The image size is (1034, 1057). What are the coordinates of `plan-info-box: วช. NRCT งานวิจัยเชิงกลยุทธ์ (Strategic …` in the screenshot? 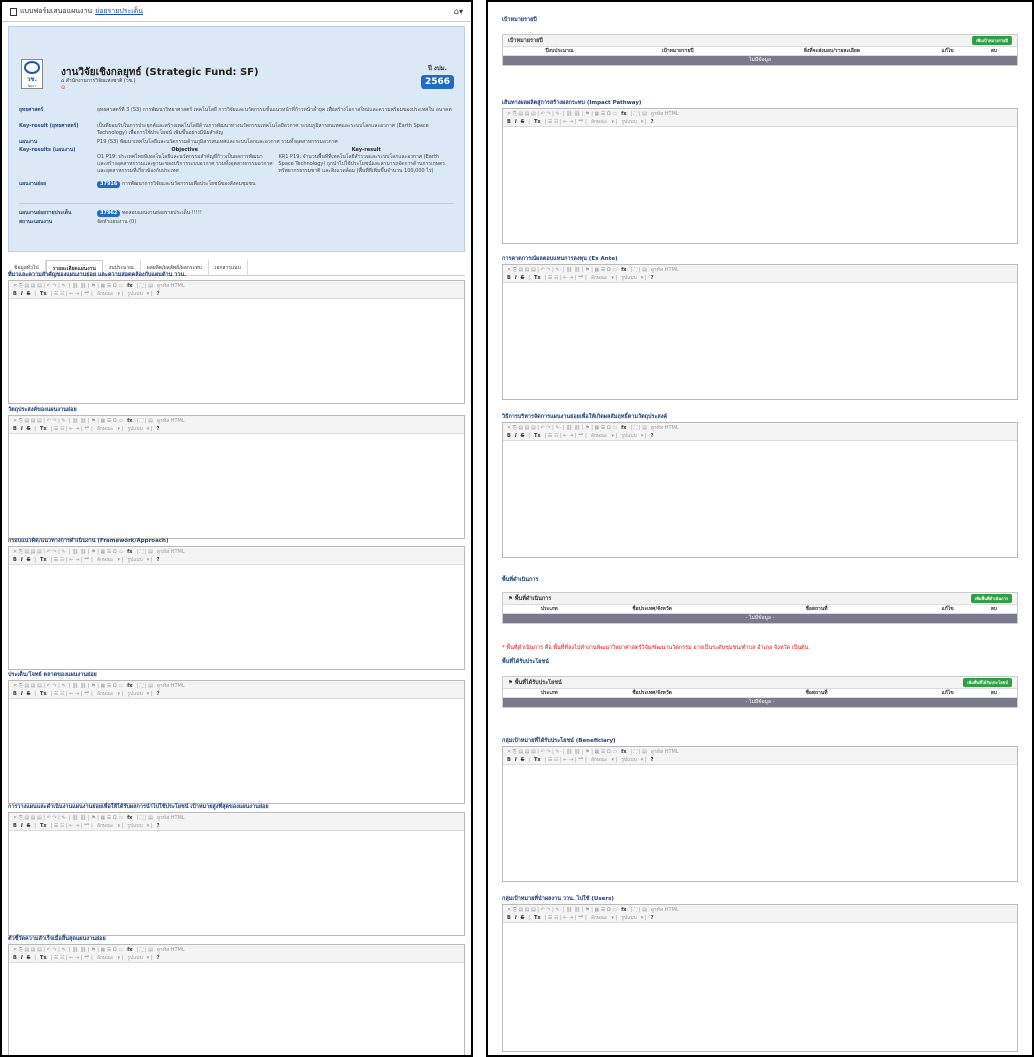 It's located at (236, 139).